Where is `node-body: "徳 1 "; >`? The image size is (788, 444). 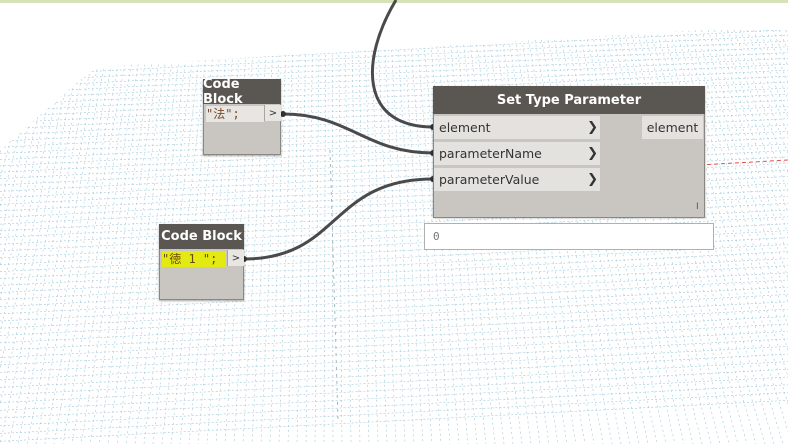 node-body: "徳 1 "; > is located at coordinates (201, 274).